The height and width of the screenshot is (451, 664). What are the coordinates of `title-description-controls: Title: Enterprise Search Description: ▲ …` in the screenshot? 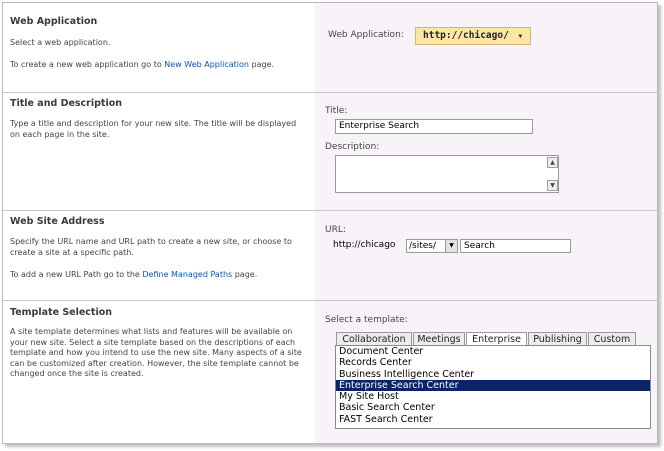 It's located at (486, 152).